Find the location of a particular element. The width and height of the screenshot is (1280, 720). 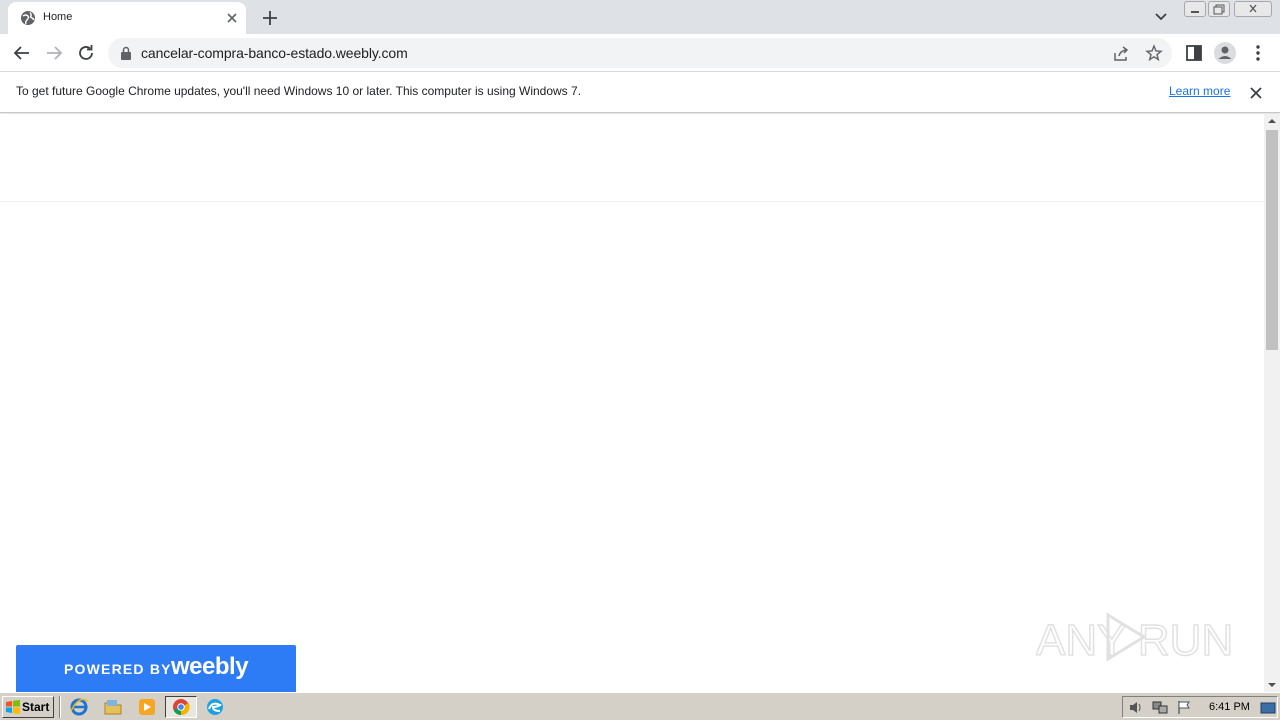

menu-kebab-icon is located at coordinates (1258, 53).